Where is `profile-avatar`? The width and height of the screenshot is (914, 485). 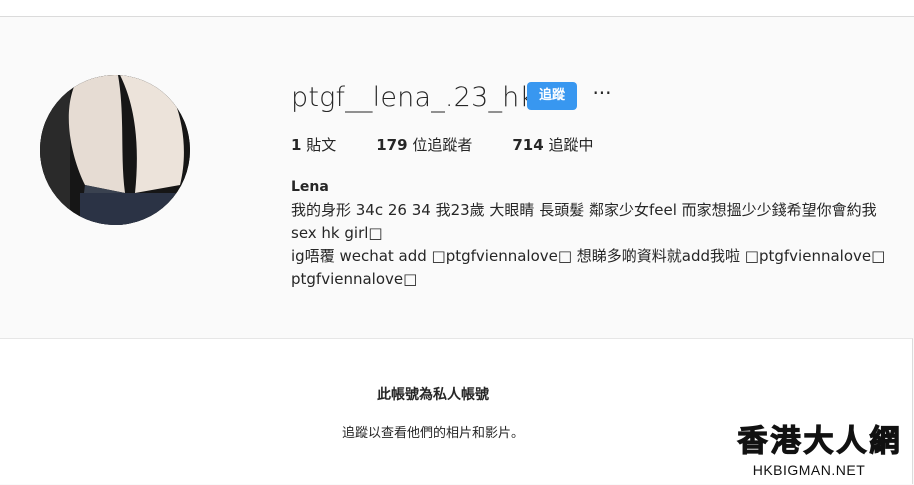
profile-avatar is located at coordinates (115, 150).